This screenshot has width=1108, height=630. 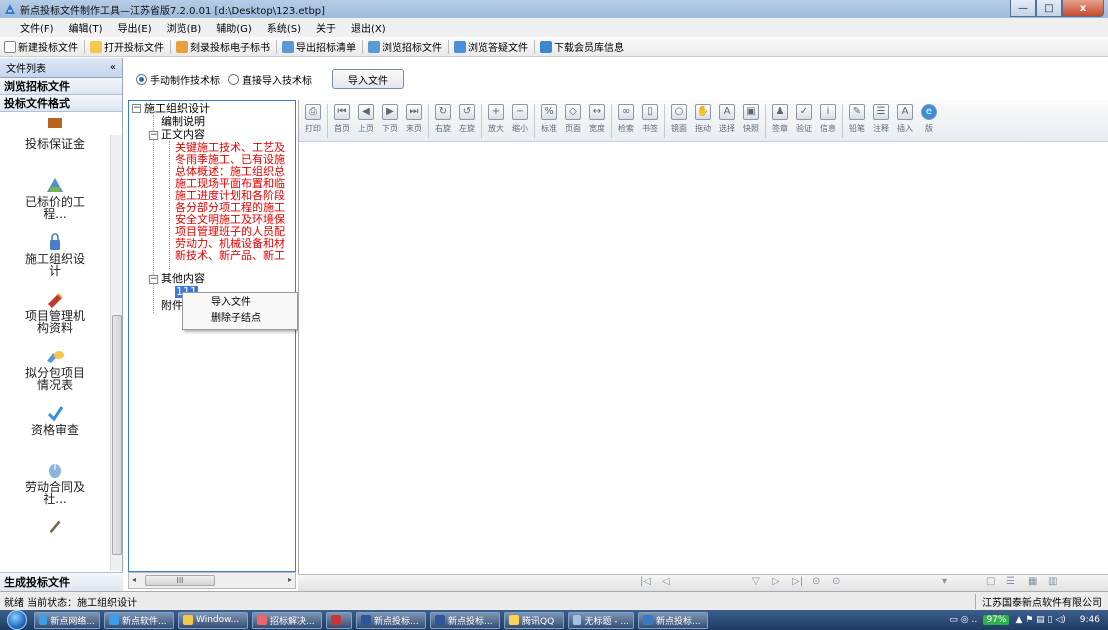 I want to click on select-button: A 选择, so click(x=727, y=120).